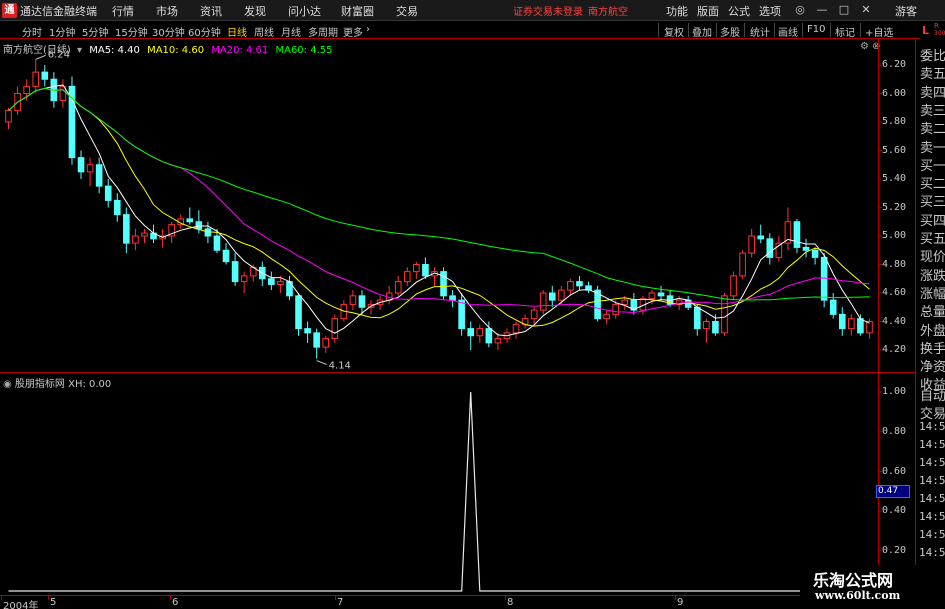  I want to click on order-book-item: 自动, so click(932, 394).